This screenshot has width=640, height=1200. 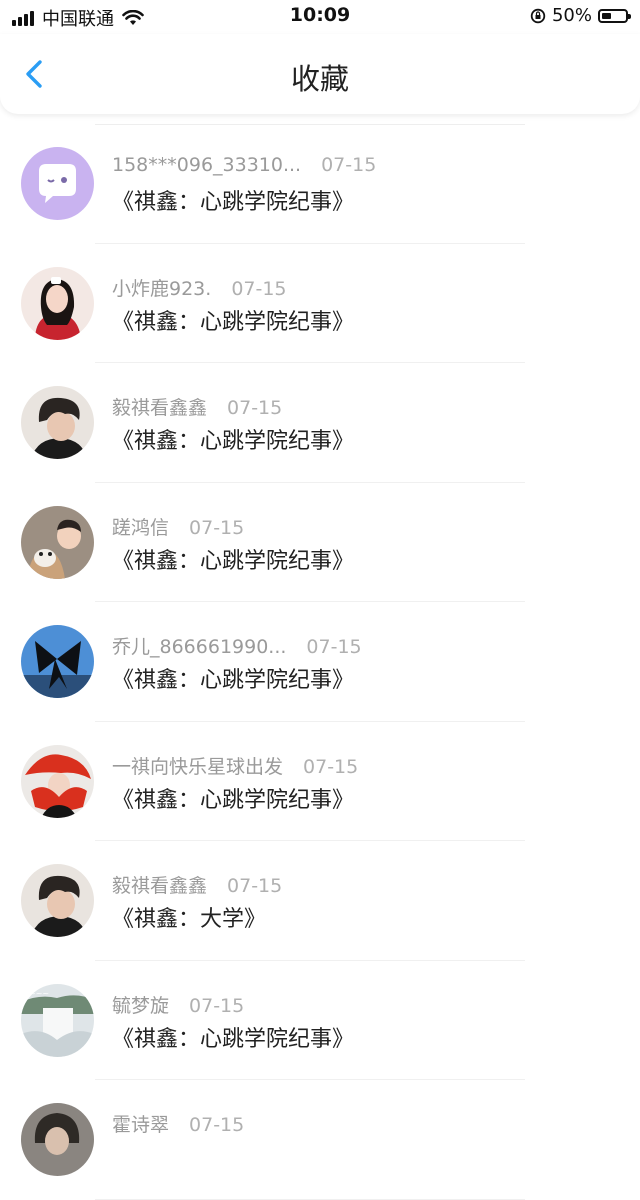 What do you see at coordinates (571, 15) in the screenshot?
I see `battery-percent: 50%` at bounding box center [571, 15].